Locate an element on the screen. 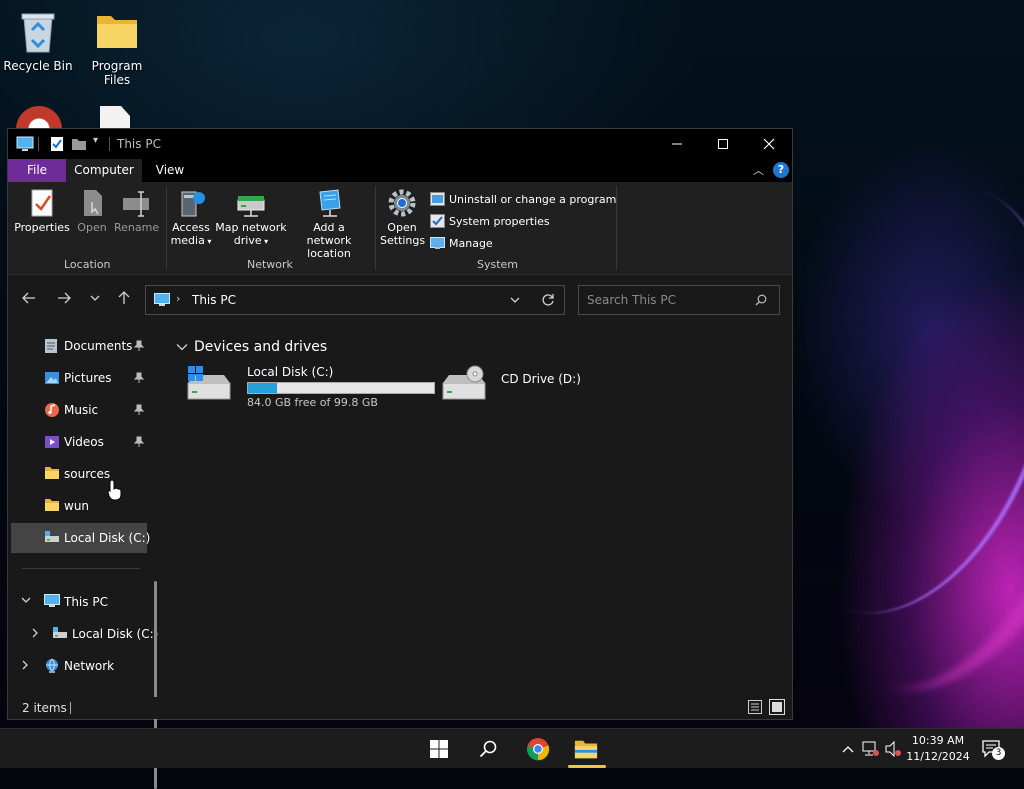 Image resolution: width=1024 pixels, height=789 pixels. add-network-location-icon is located at coordinates (330, 203).